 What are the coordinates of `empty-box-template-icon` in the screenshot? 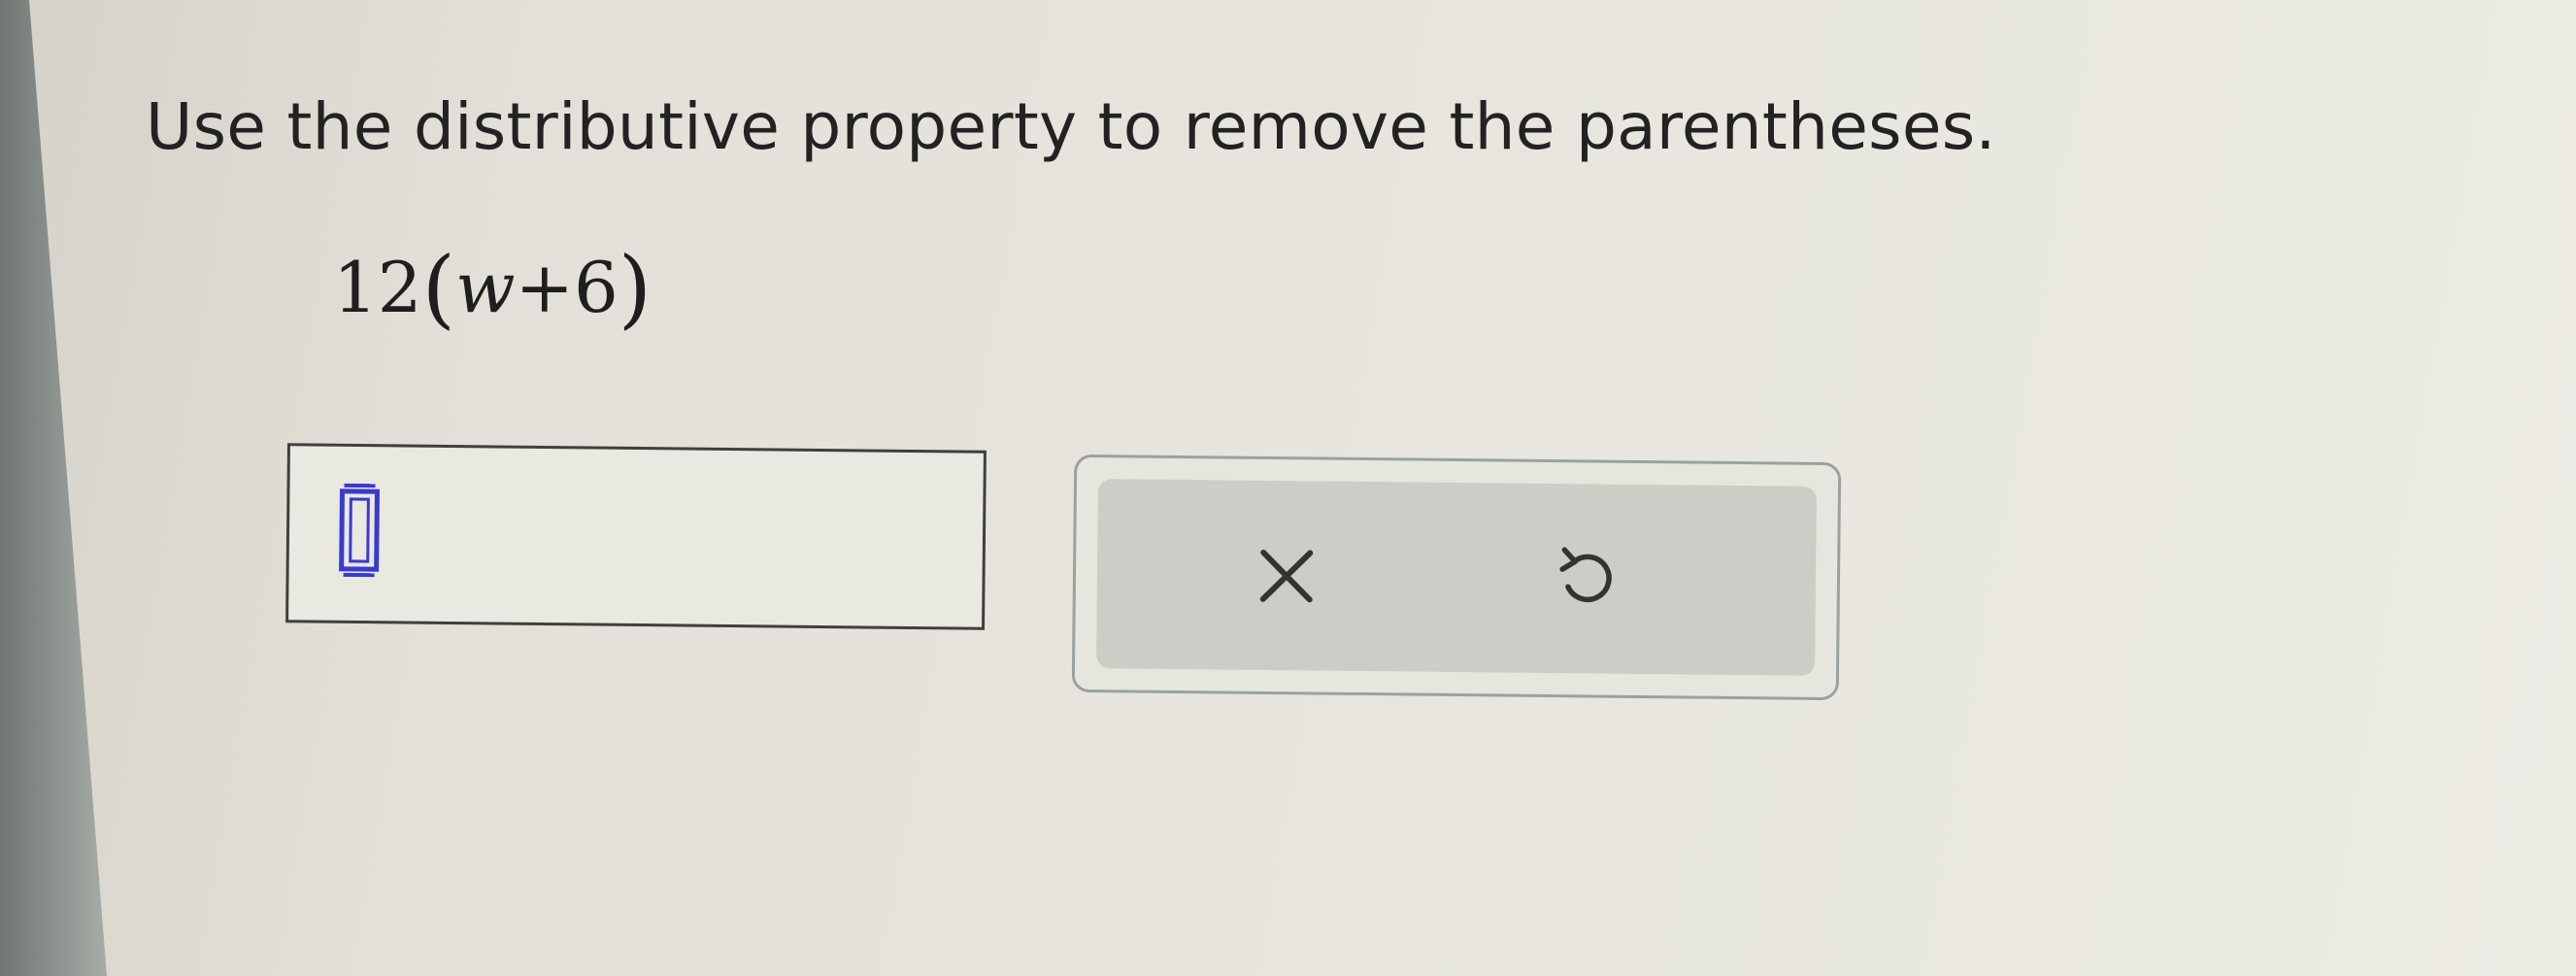 It's located at (359, 532).